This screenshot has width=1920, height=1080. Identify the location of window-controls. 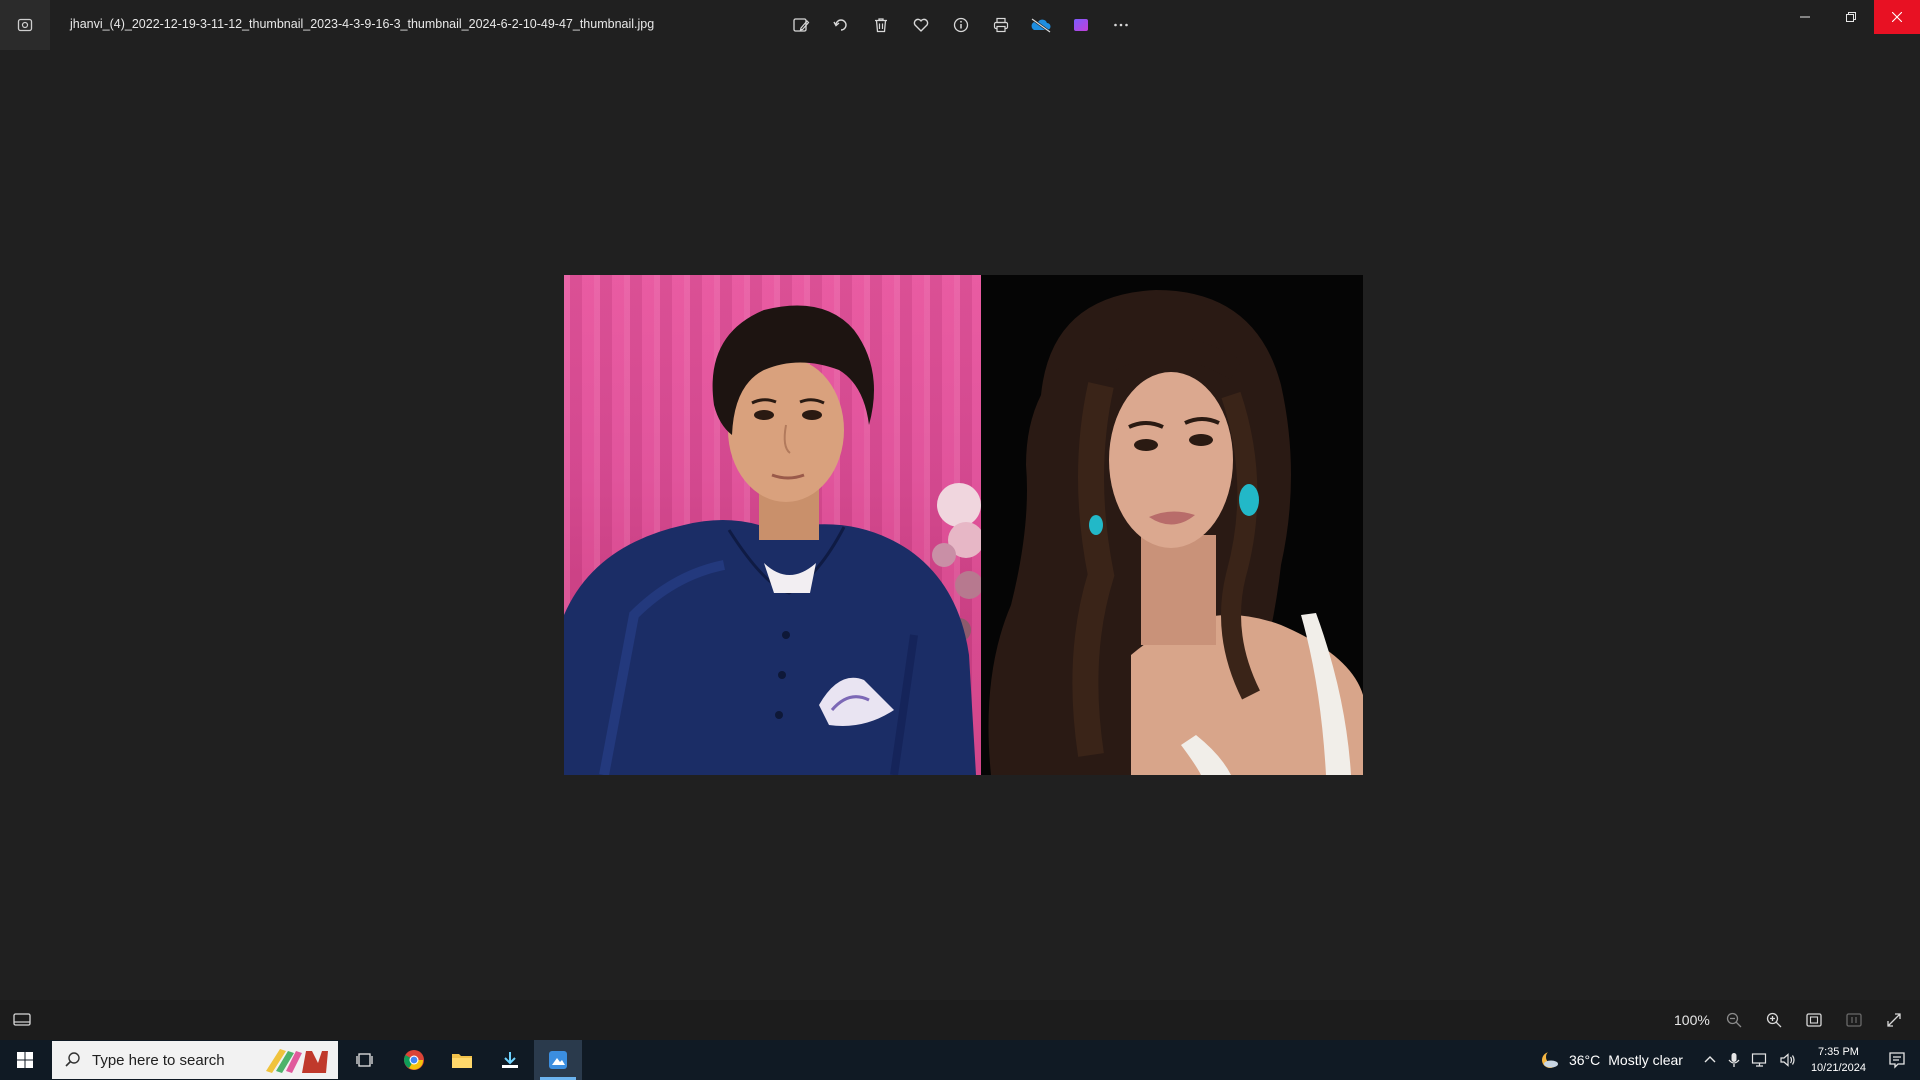
(1851, 17).